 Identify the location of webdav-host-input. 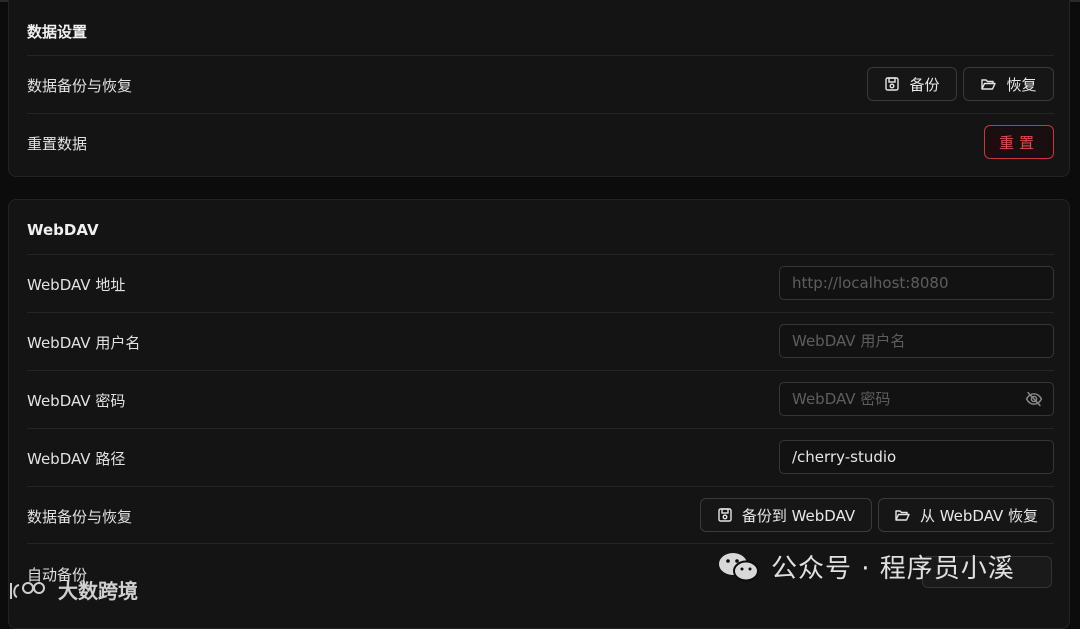
(916, 283).